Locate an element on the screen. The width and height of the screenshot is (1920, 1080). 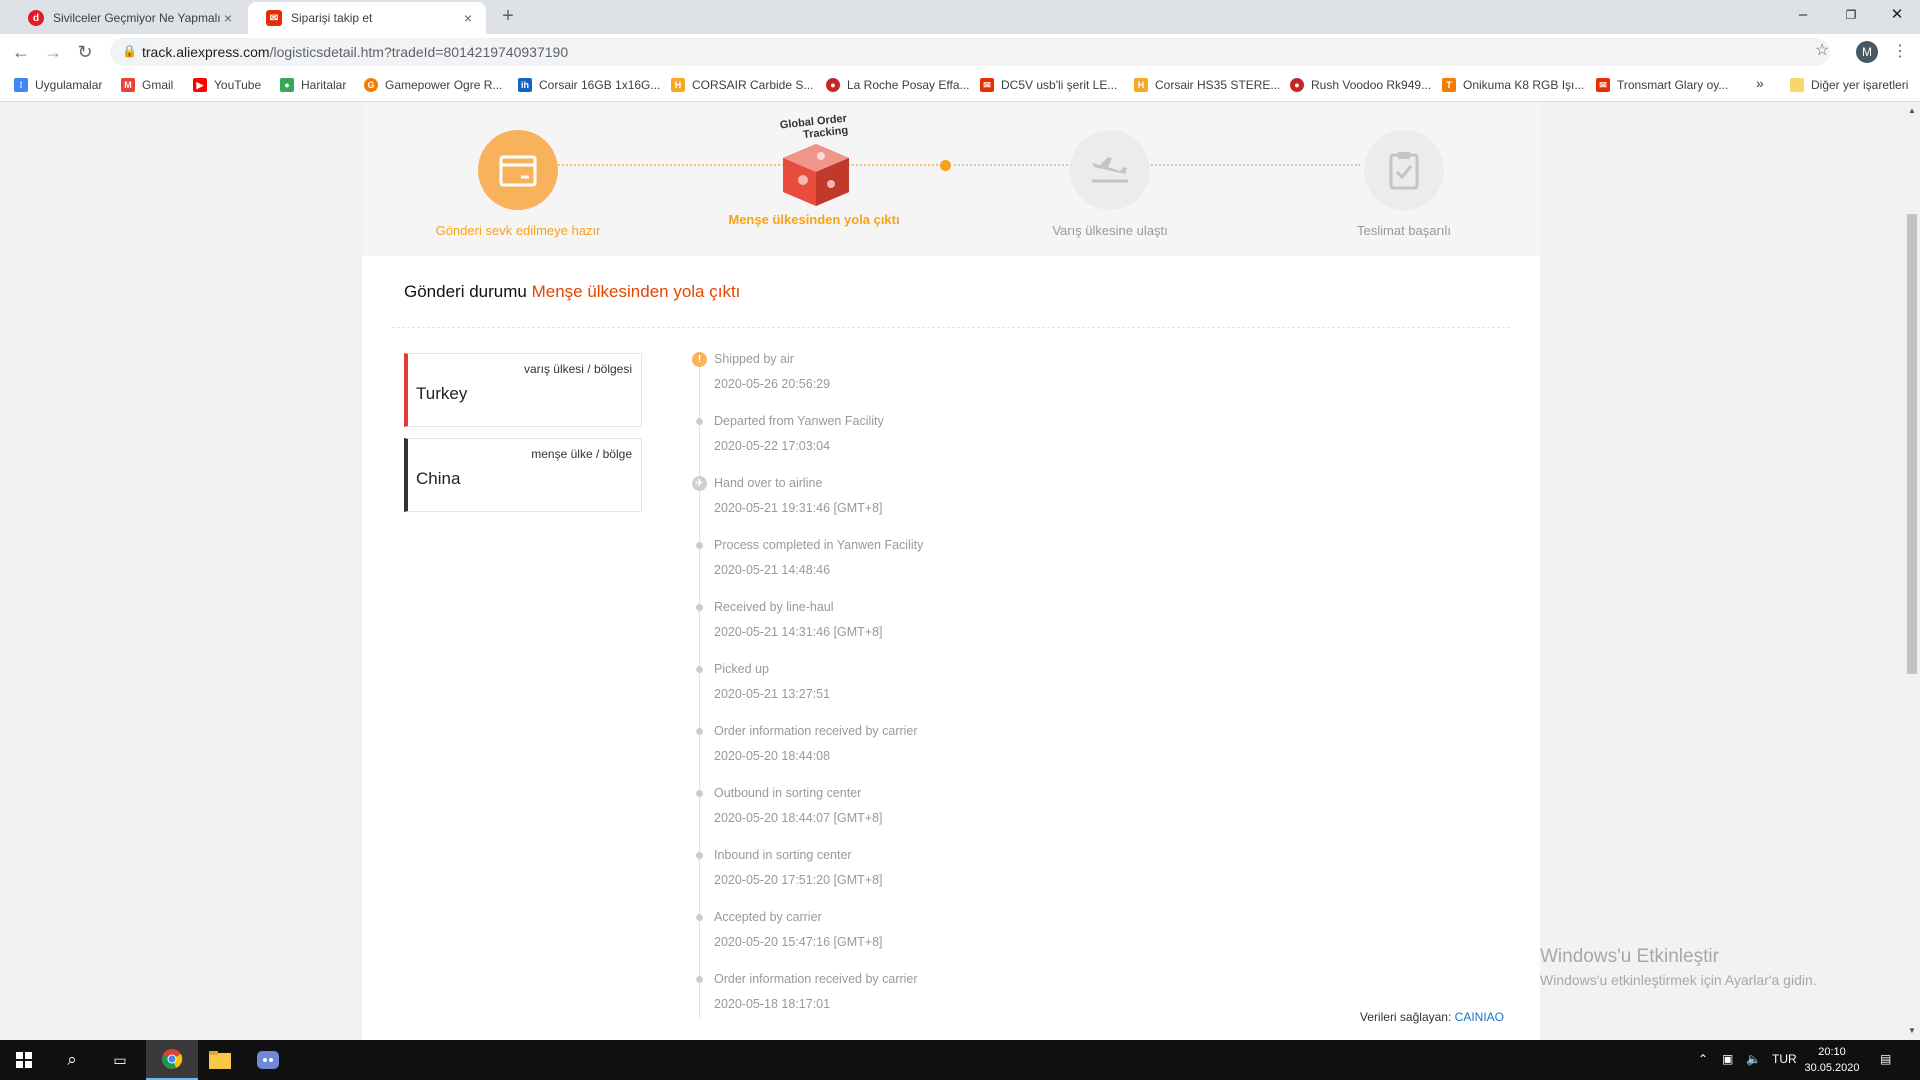
reload-icon: ↻ is located at coordinates (85, 52).